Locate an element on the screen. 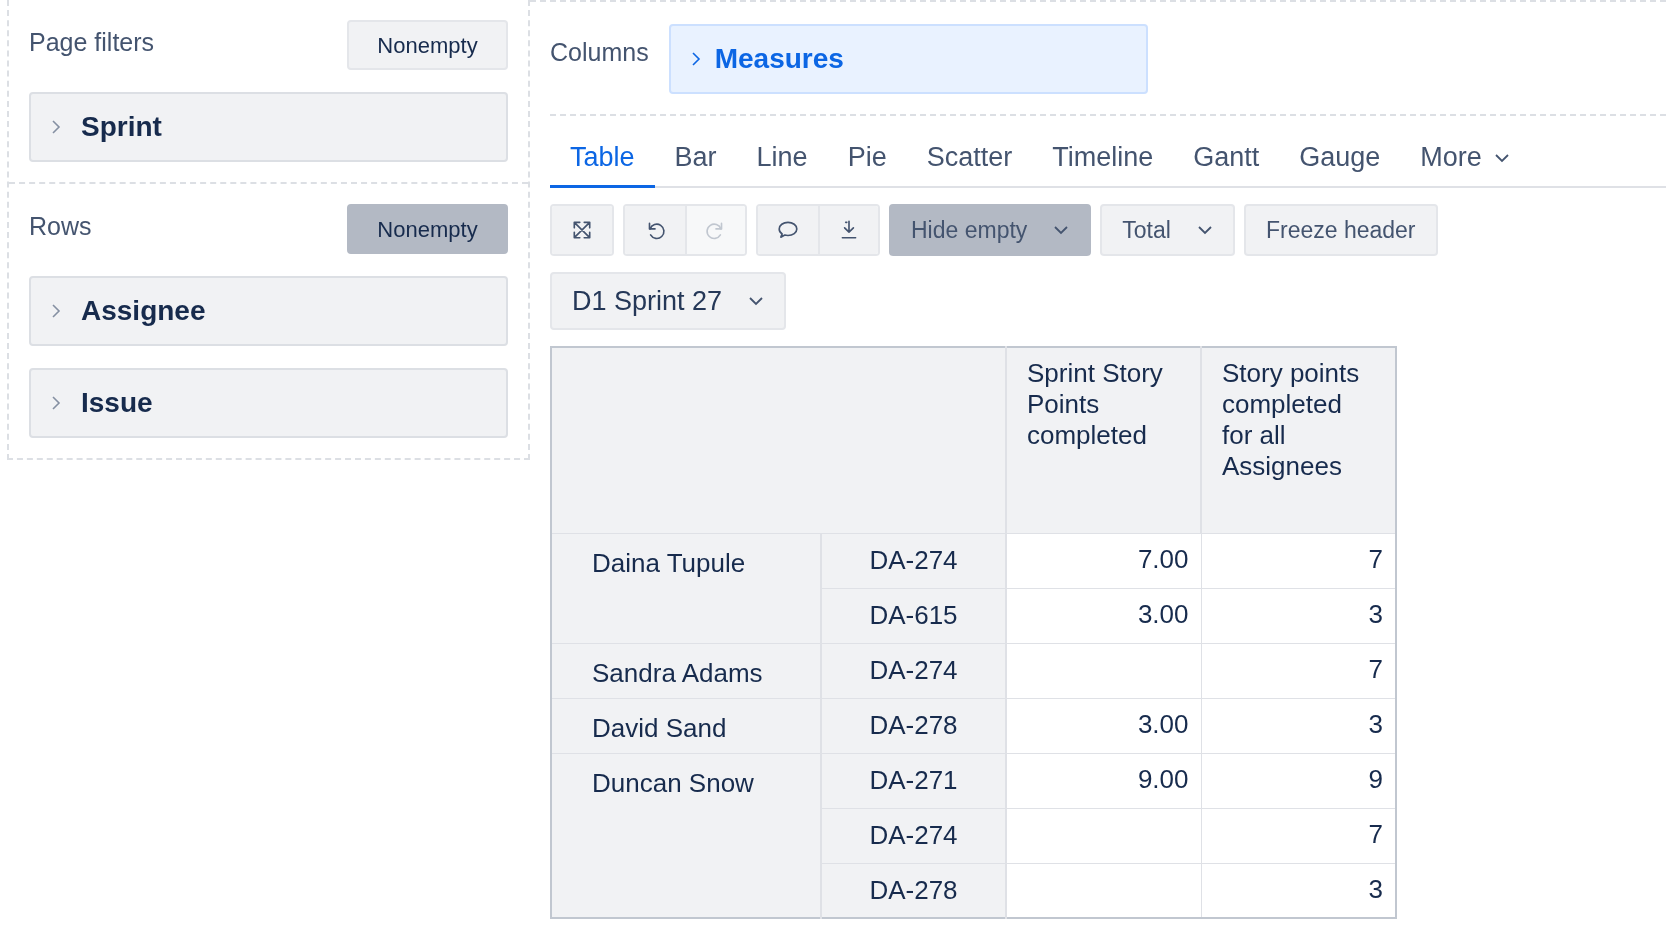  row-header: DA-271 is located at coordinates (913, 780).